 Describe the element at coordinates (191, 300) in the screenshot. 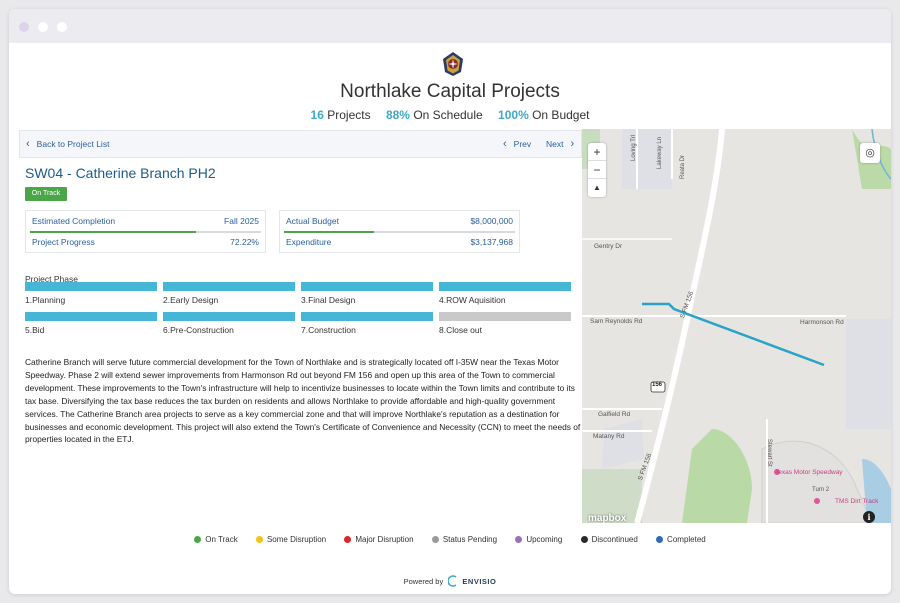

I see `phase-label: 2.Early Design` at that location.